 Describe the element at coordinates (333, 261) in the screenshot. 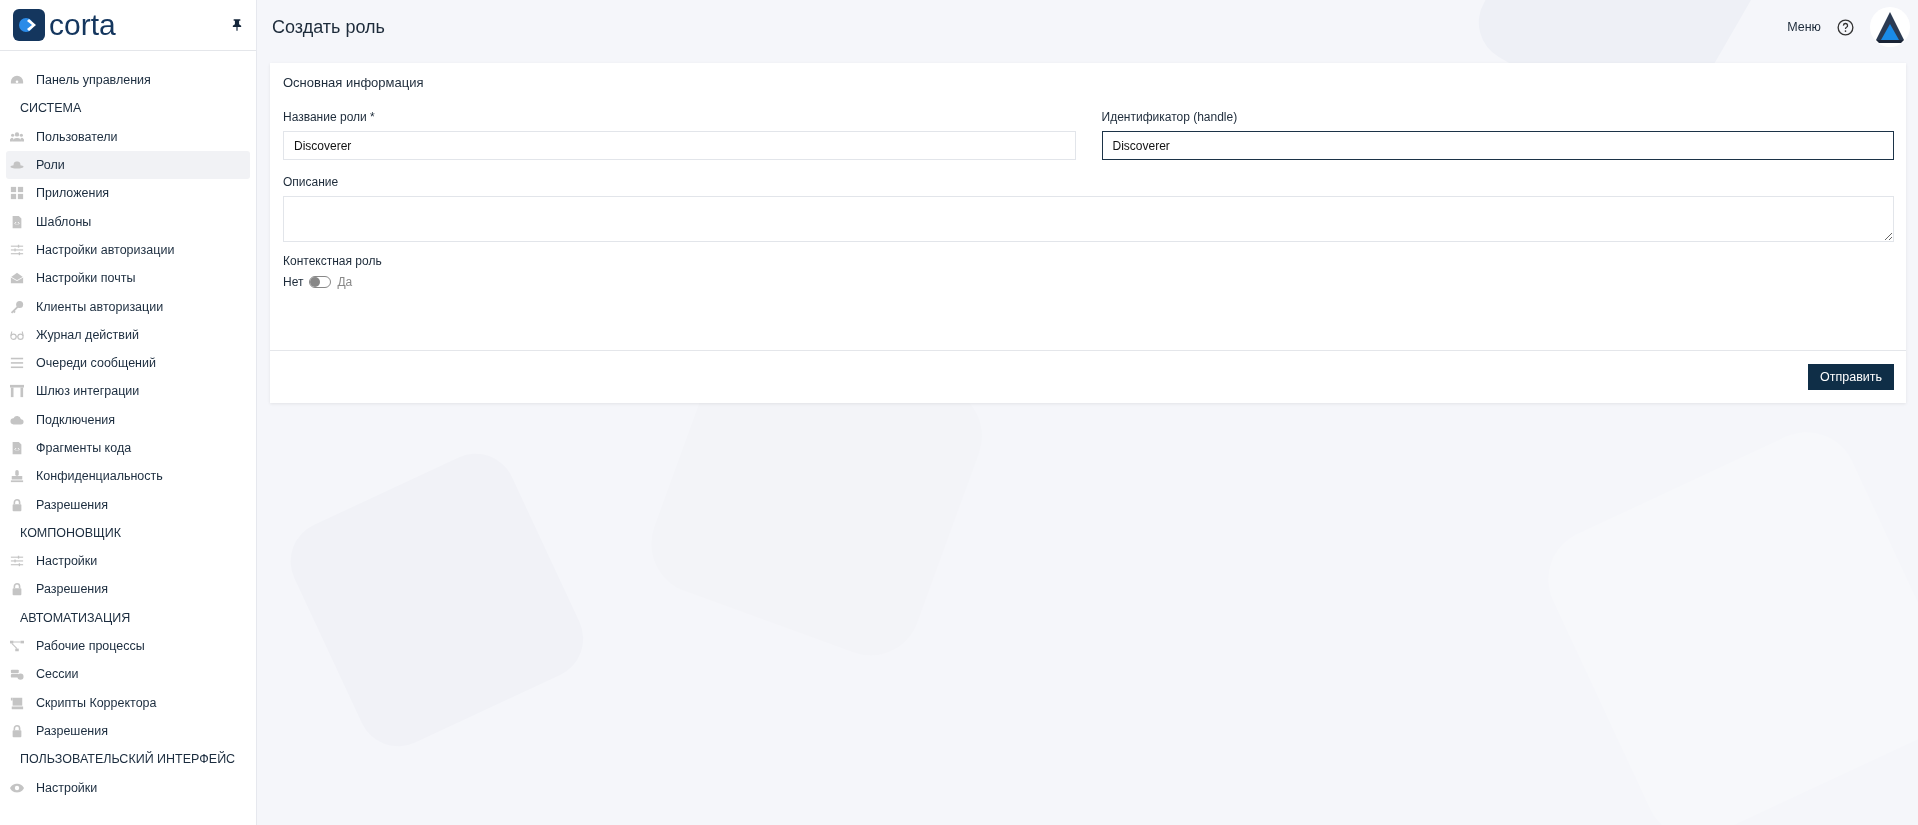

I see `field-label: Контекстная роль` at that location.